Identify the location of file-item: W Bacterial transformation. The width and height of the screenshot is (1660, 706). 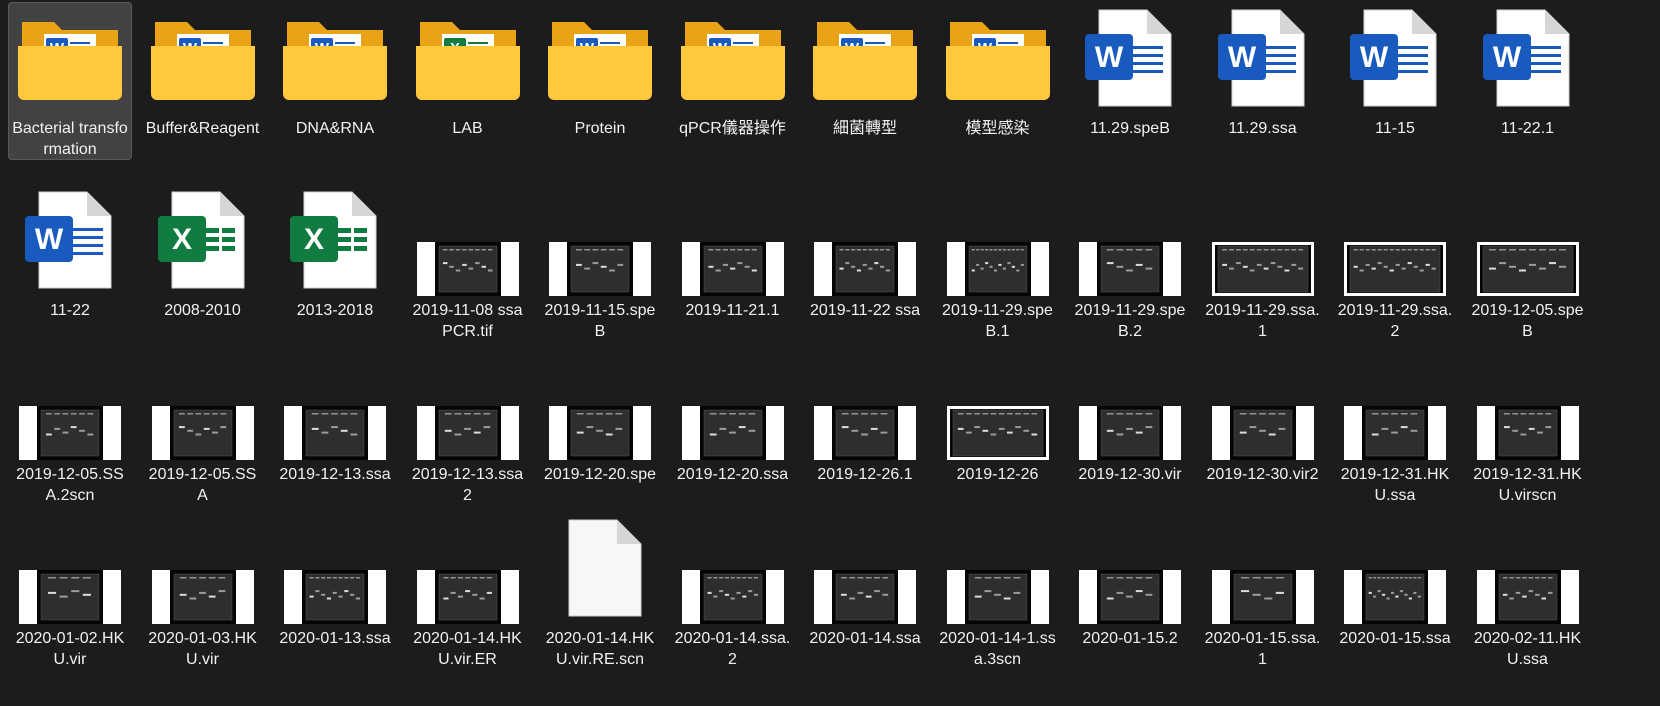
(70, 81).